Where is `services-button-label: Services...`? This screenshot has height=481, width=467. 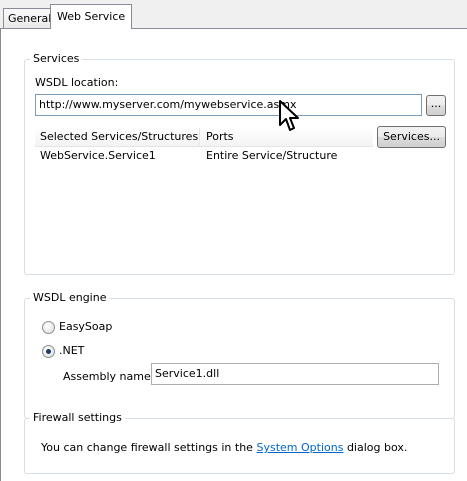
services-button-label: Services... is located at coordinates (411, 136).